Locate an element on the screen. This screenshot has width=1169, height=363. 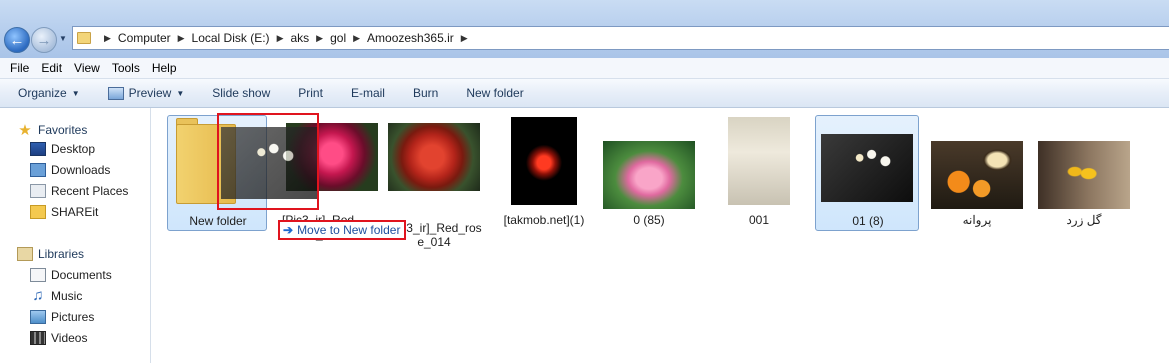
file-item-daisy-selected: 01 (8) is located at coordinates (867, 173).